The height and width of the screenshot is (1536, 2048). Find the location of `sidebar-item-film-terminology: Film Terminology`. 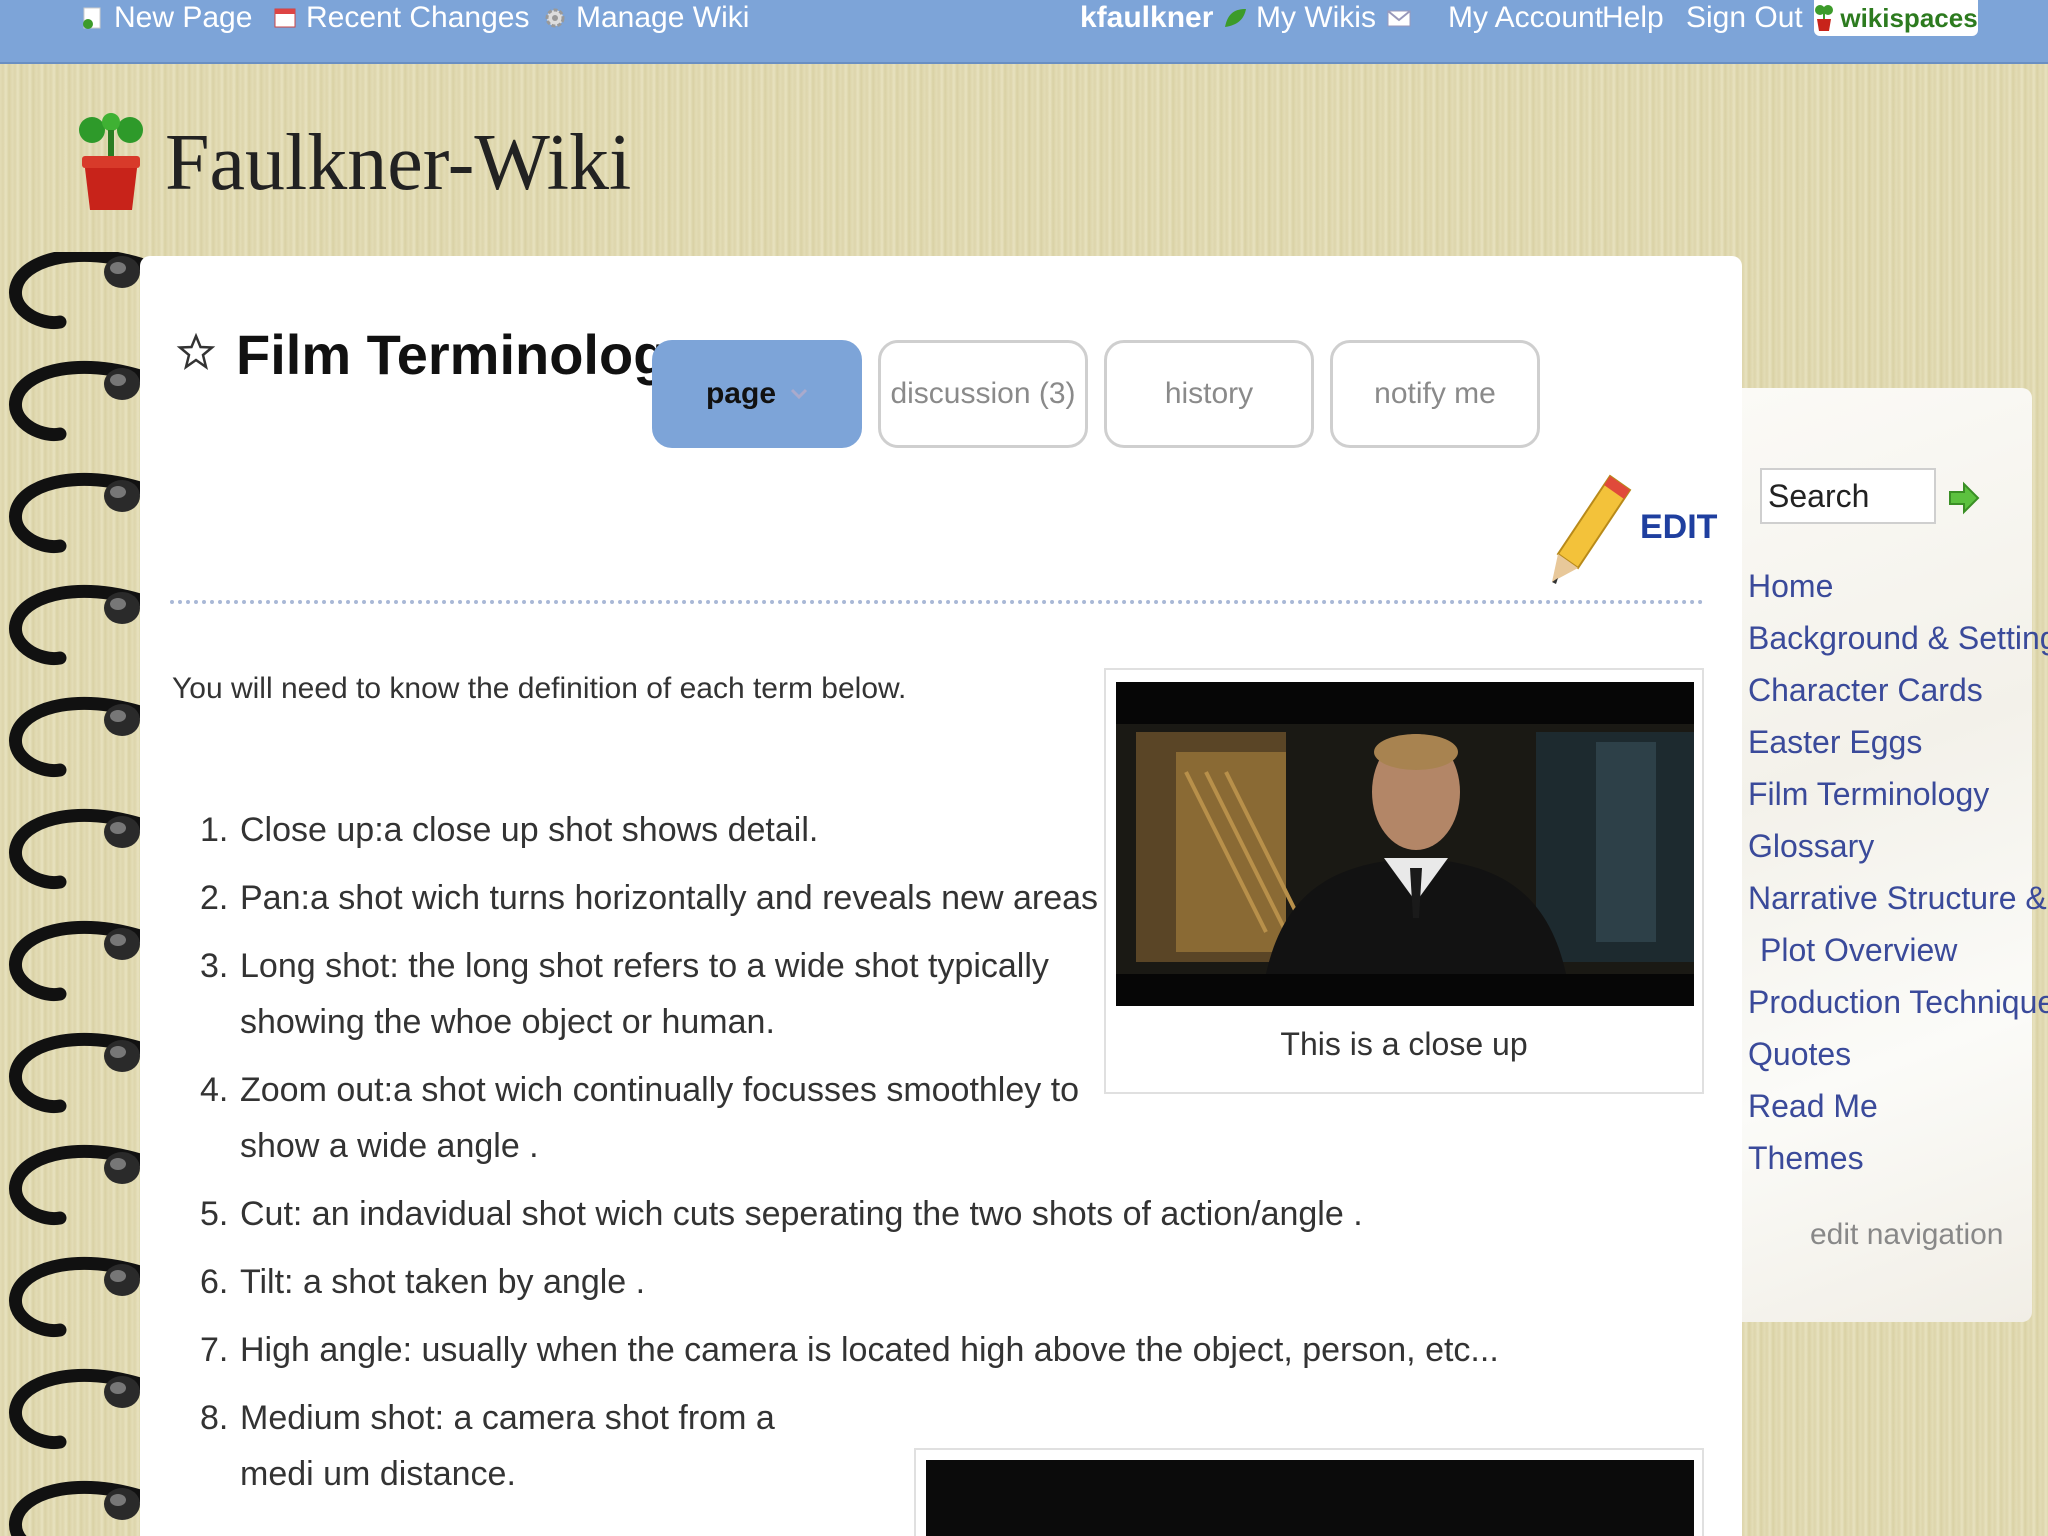

sidebar-item-film-terminology: Film Terminology is located at coordinates (1898, 794).